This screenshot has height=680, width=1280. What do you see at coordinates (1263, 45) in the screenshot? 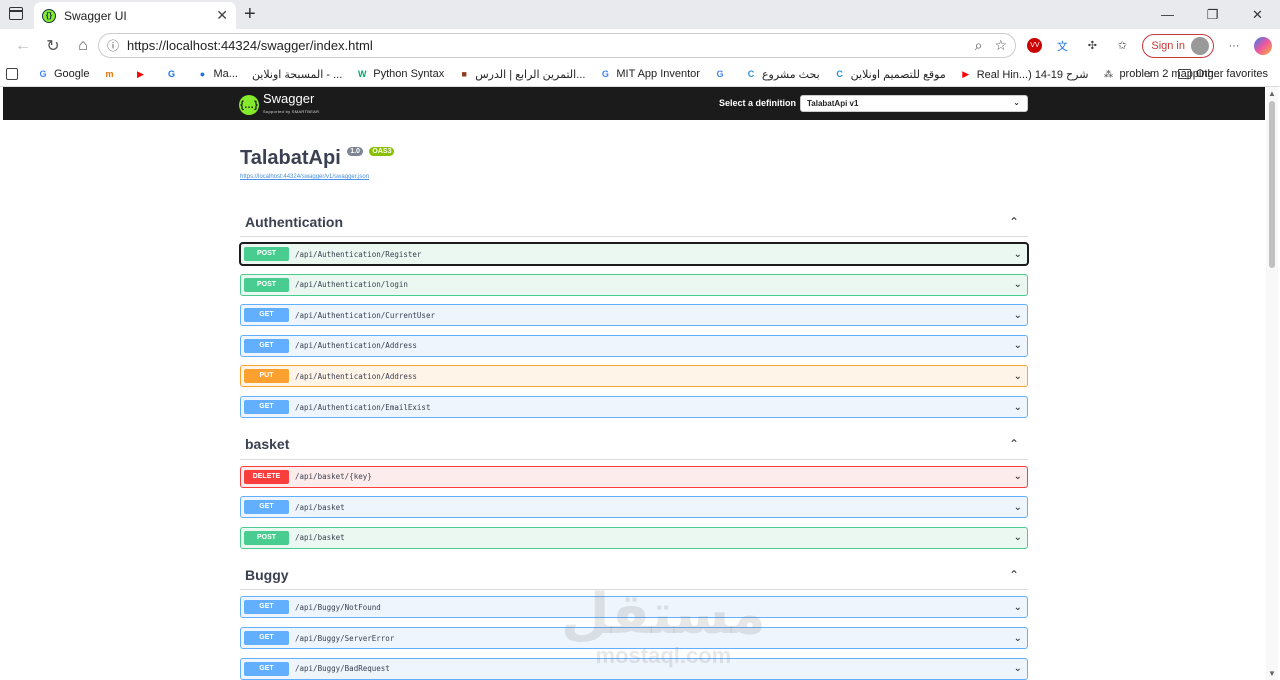
I see `copilot-icon` at bounding box center [1263, 45].